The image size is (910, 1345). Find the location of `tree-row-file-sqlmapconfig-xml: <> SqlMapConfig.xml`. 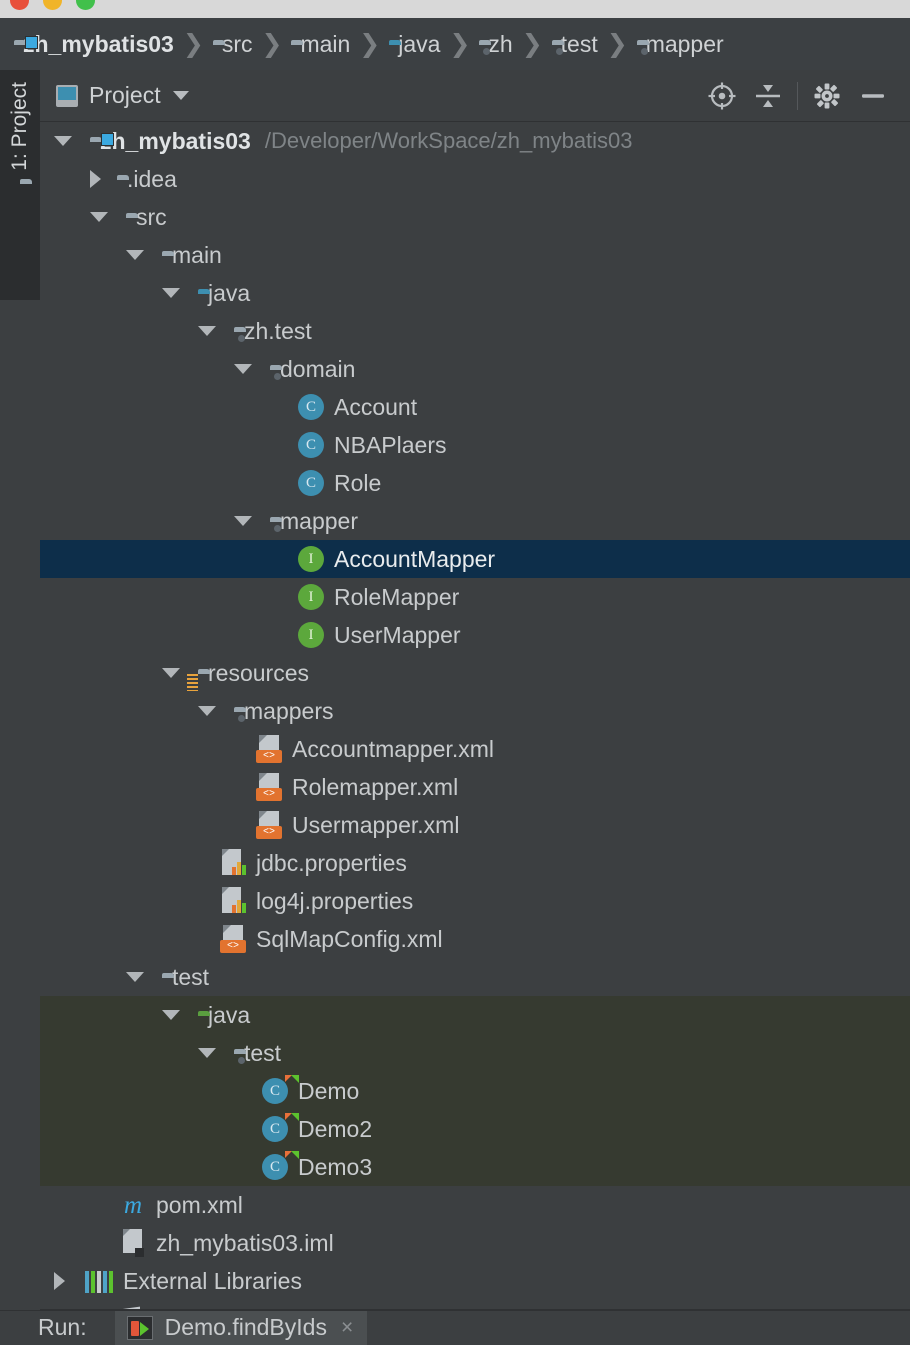

tree-row-file-sqlmapconfig-xml: <> SqlMapConfig.xml is located at coordinates (475, 939).